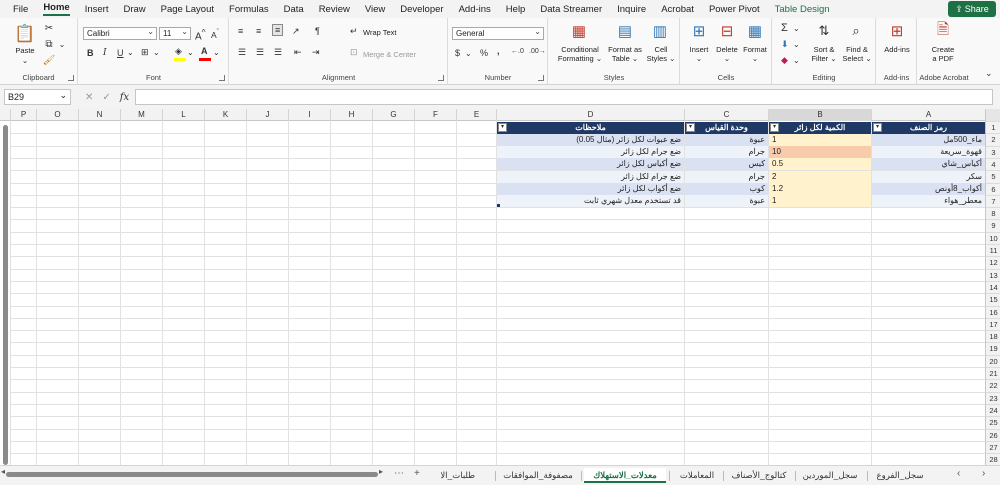 Image resolution: width=1000 pixels, height=485 pixels. What do you see at coordinates (993, 225) in the screenshot?
I see `row-header-9: 9` at bounding box center [993, 225].